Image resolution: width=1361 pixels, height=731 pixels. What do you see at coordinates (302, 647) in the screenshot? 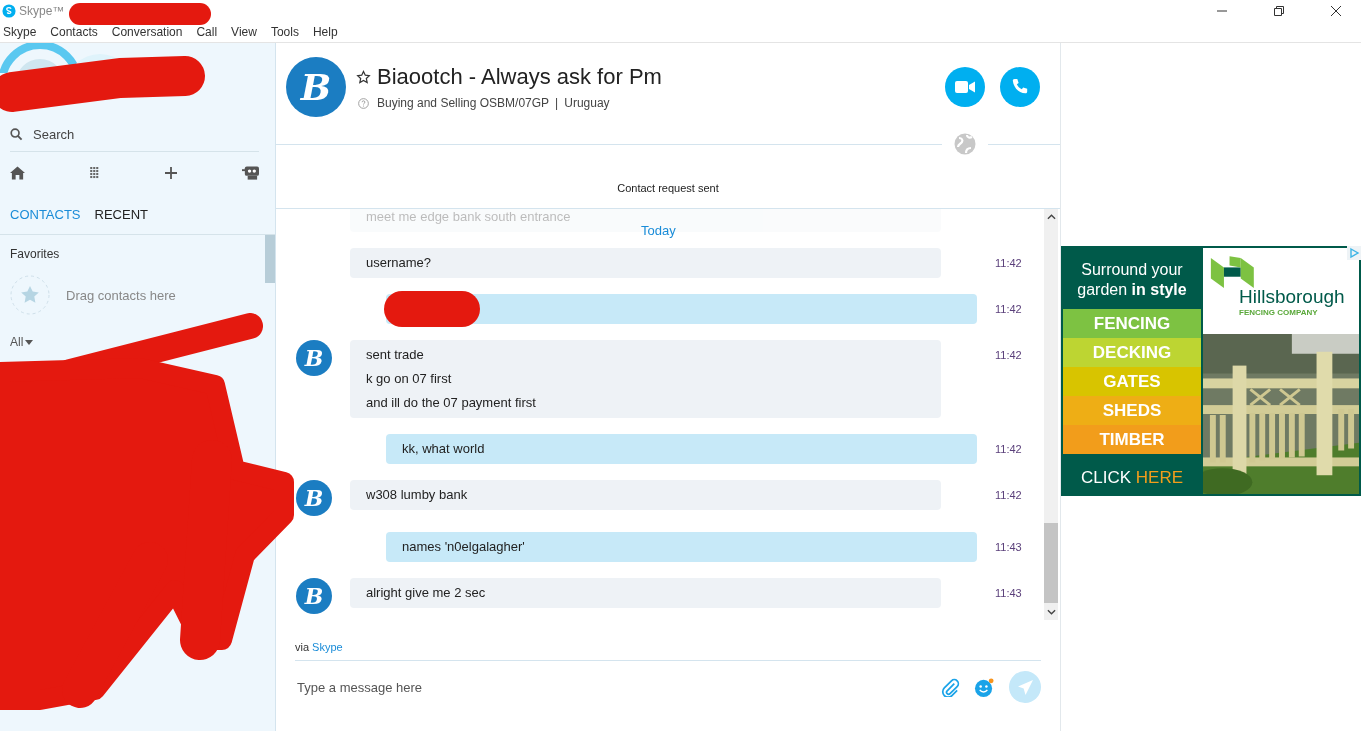
I see `via-label: via` at bounding box center [302, 647].